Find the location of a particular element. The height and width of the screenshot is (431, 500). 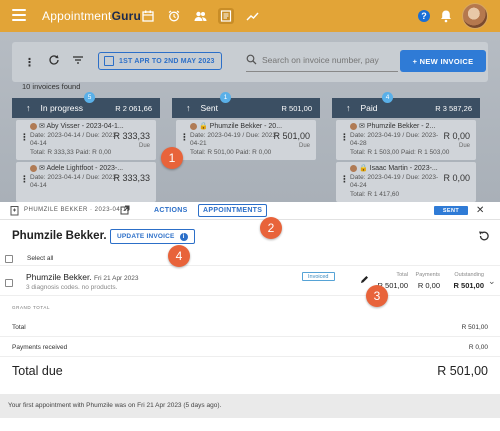

card-totals: Total: R 1 503,00 Paid: R 1 503,00 is located at coordinates (400, 152).